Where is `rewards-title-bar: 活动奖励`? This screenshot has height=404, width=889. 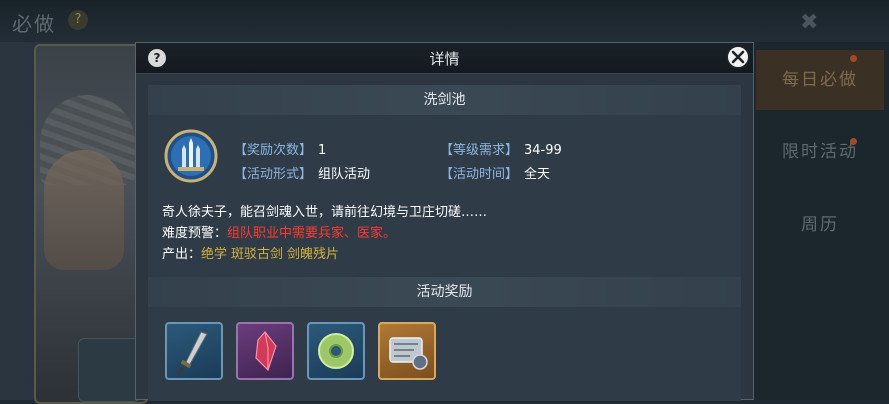
rewards-title-bar: 活动奖励 is located at coordinates (444, 292).